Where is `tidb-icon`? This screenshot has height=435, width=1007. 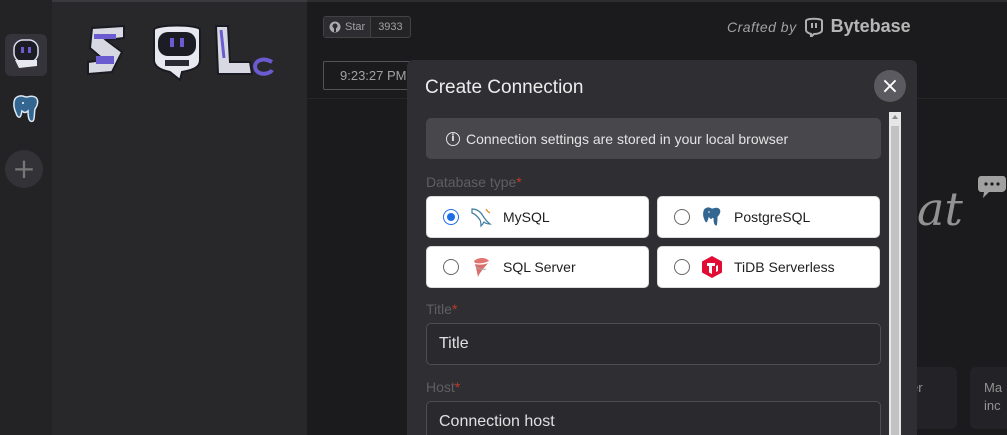
tidb-icon is located at coordinates (712, 267).